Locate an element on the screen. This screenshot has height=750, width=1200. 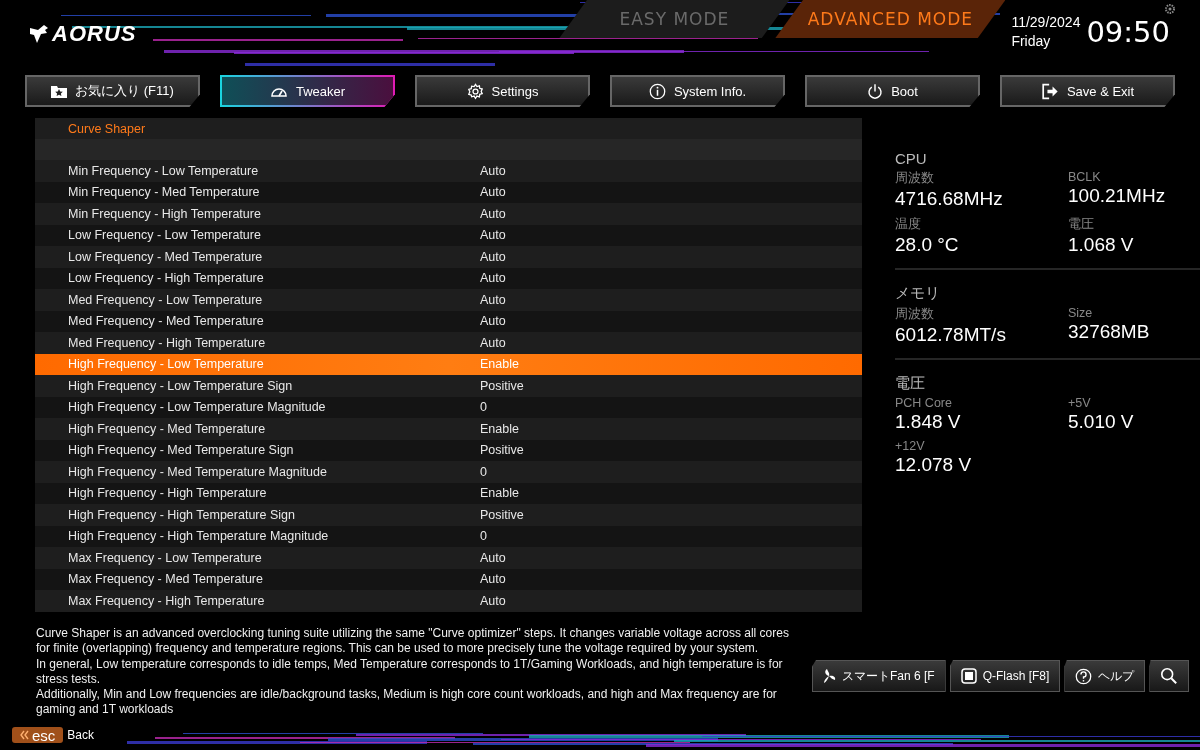
search-icon is located at coordinates (1169, 676).